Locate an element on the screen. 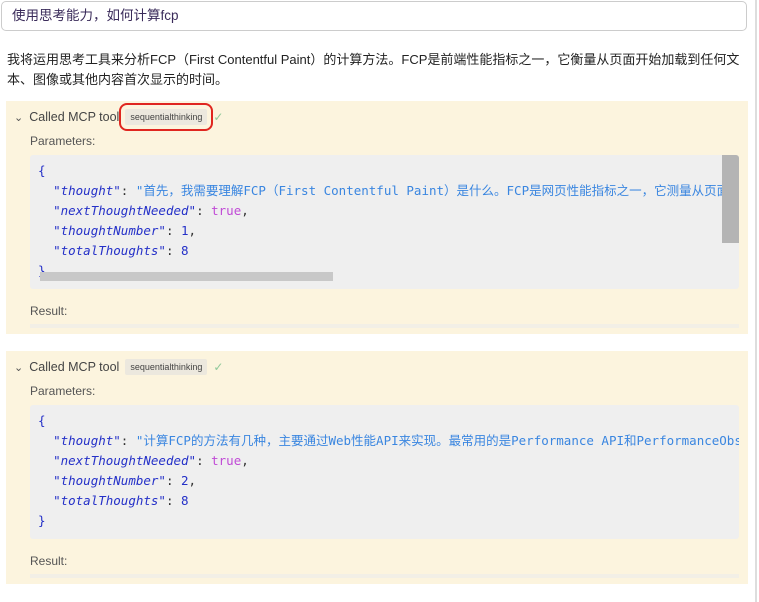 Image resolution: width=759 pixels, height=602 pixels. vertical-scrollbar is located at coordinates (730, 199).